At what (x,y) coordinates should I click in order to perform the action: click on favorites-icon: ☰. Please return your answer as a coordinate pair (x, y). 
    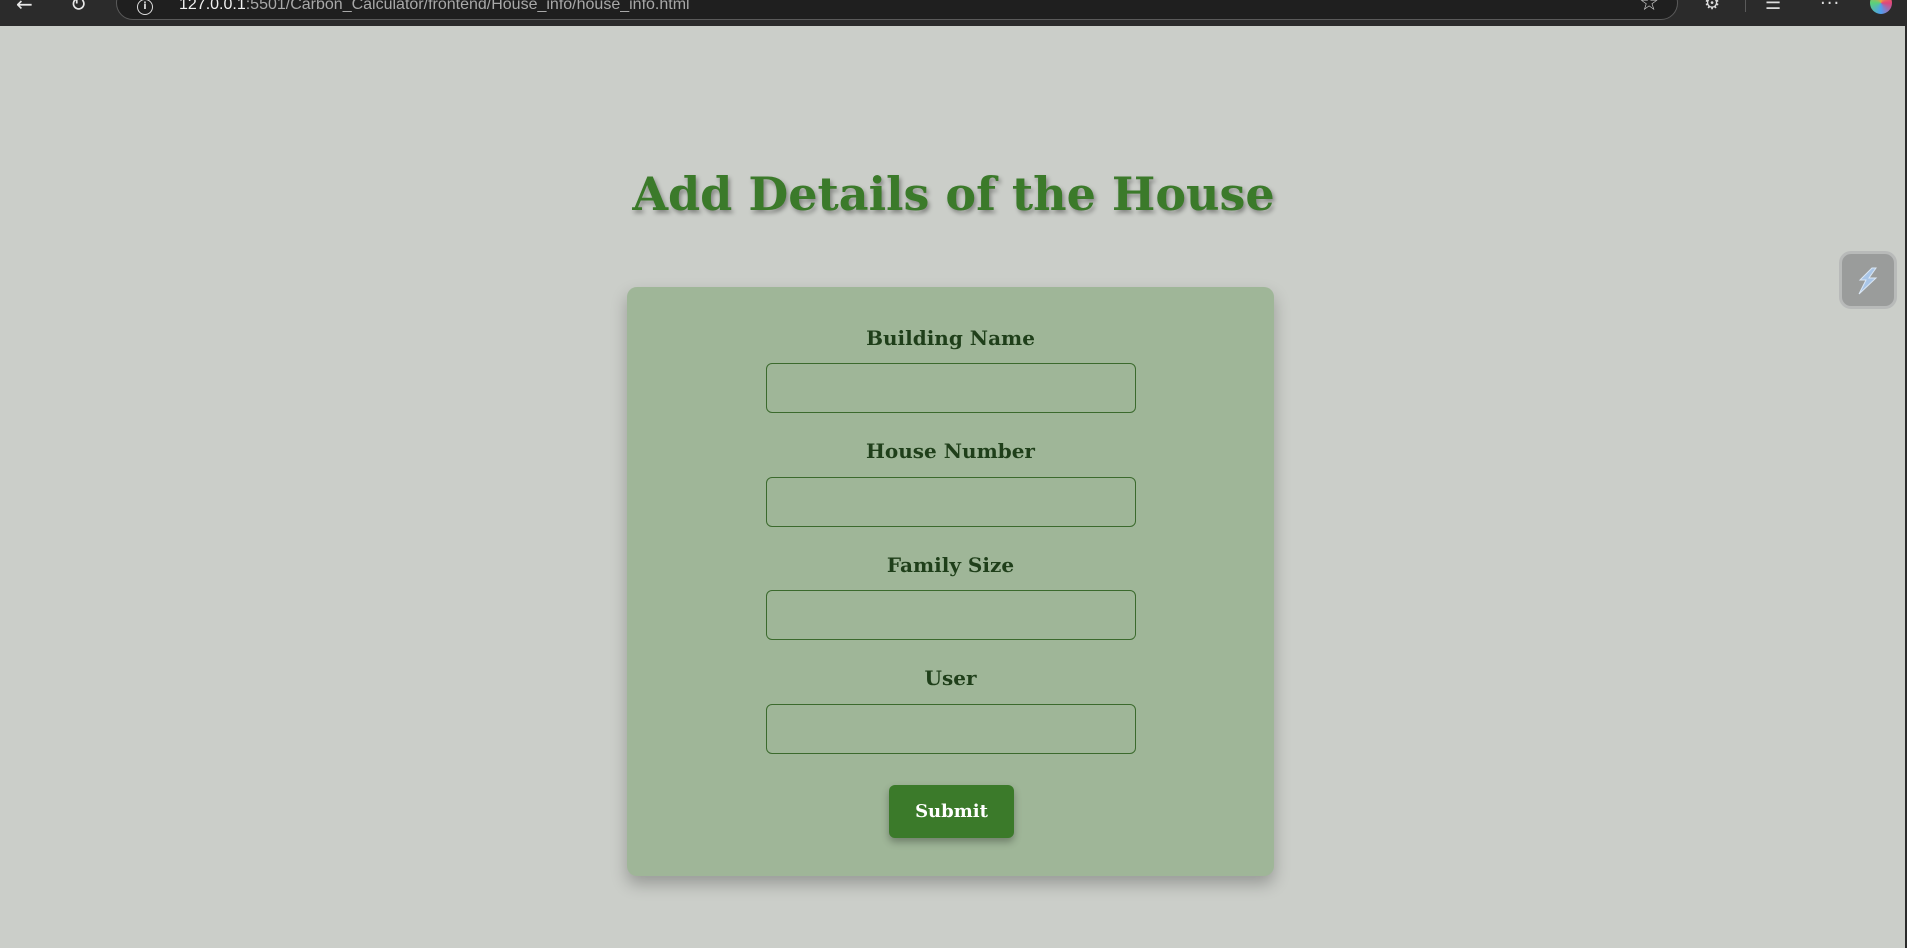
    Looking at the image, I should click on (1773, 7).